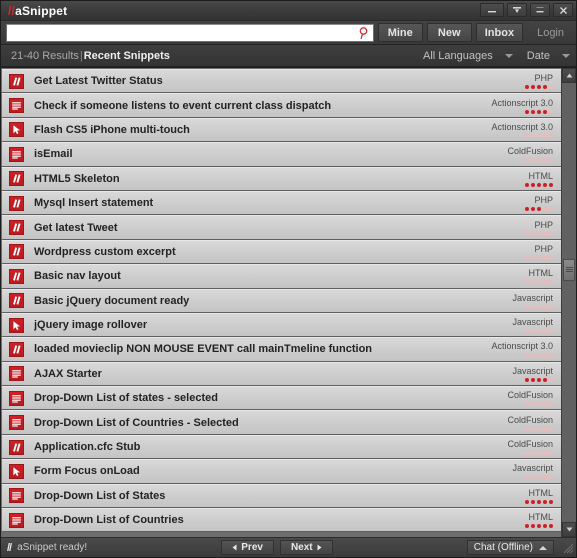 Image resolution: width=577 pixels, height=558 pixels. I want to click on snippet-row: Get latest Tweet PHP, so click(281, 227).